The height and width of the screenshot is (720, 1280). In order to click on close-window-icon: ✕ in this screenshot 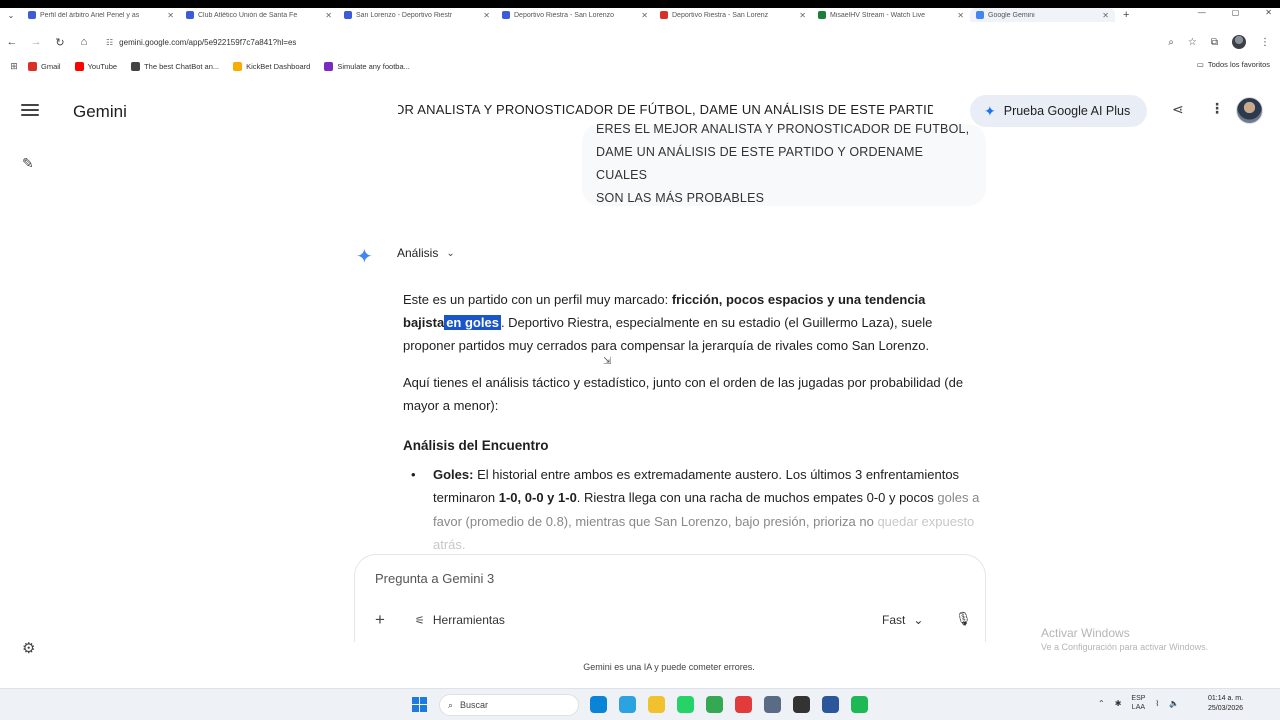, I will do `click(1268, 12)`.